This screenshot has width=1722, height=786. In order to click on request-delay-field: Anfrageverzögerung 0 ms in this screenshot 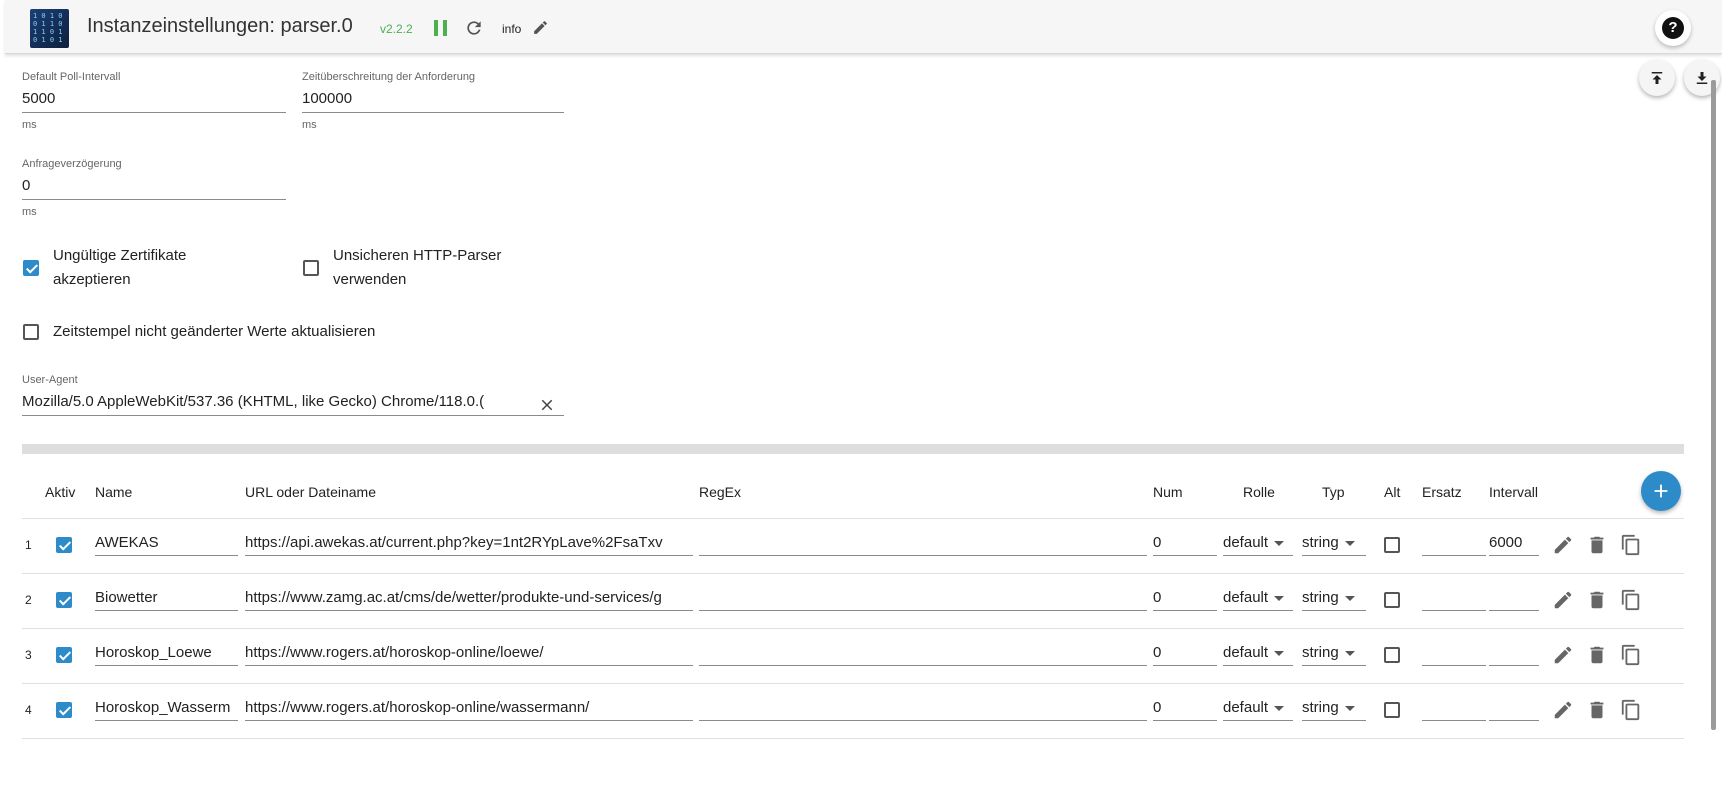, I will do `click(154, 188)`.